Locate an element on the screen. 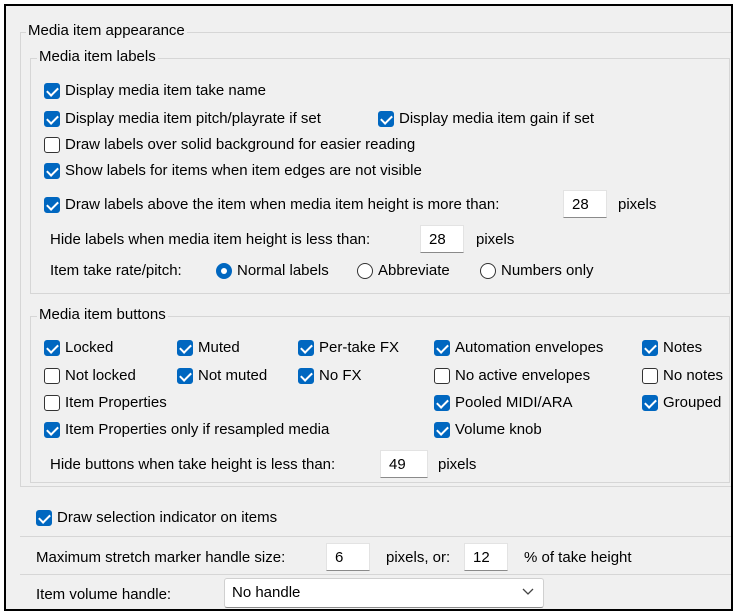 The height and width of the screenshot is (615, 739). item-properties-resampled-label: Item Properties only if resampled media is located at coordinates (197, 429).